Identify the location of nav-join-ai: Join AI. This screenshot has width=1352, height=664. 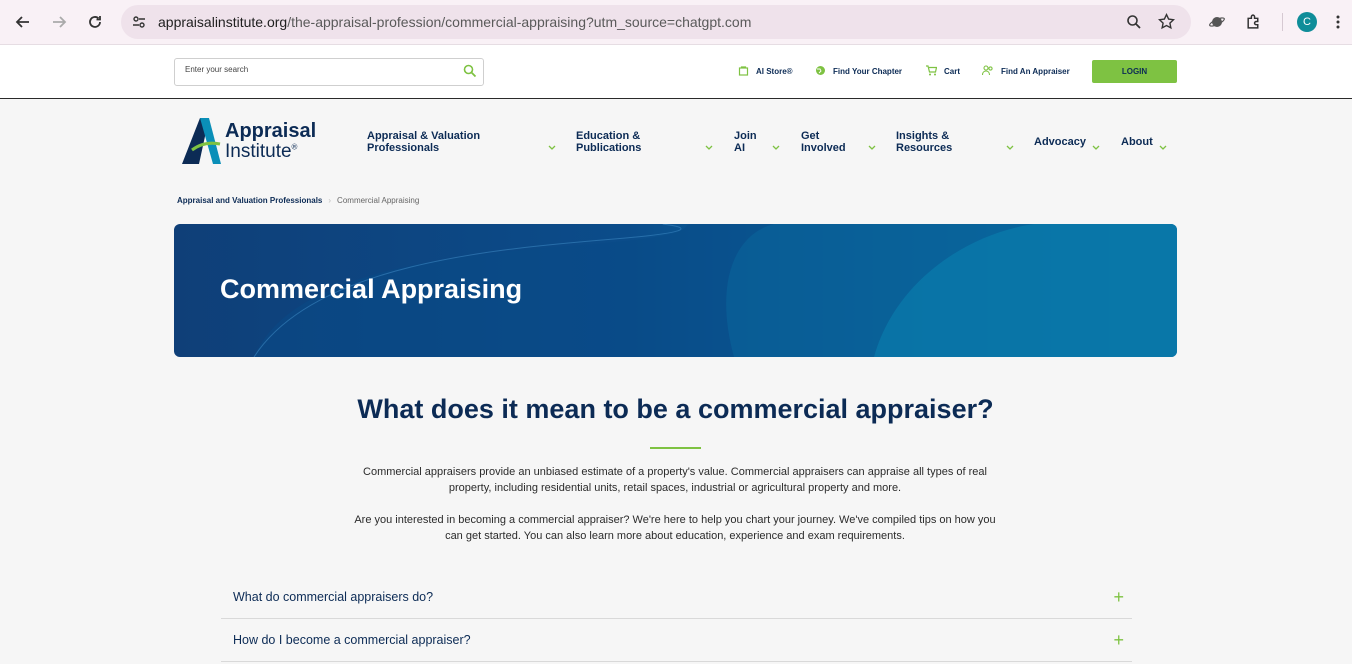
(745, 142).